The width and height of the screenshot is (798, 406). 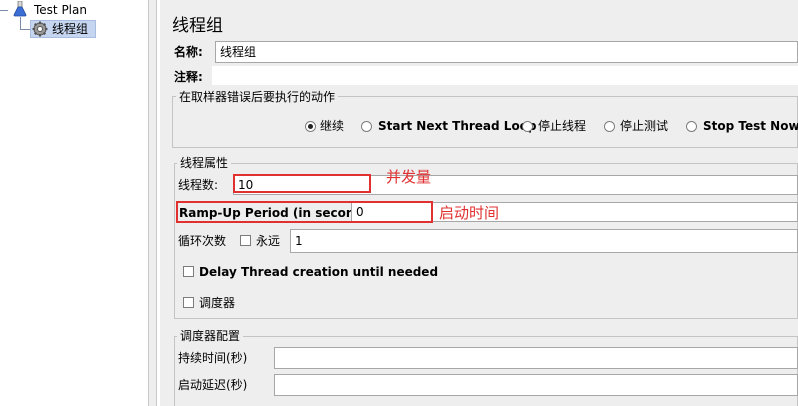 What do you see at coordinates (536, 385) in the screenshot?
I see `startup-delay-field` at bounding box center [536, 385].